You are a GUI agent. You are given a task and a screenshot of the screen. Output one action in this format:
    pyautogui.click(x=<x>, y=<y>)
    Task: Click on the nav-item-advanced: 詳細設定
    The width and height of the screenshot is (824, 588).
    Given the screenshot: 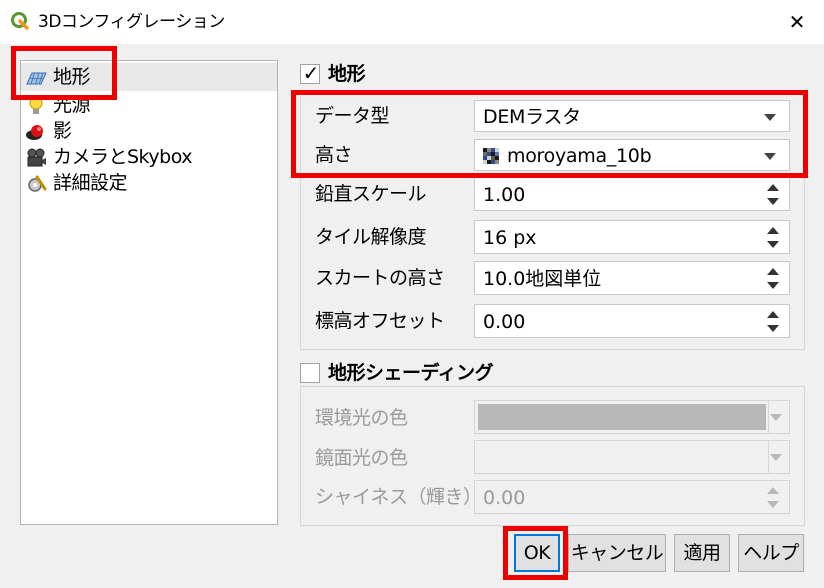 What is the action you would take?
    pyautogui.click(x=149, y=183)
    